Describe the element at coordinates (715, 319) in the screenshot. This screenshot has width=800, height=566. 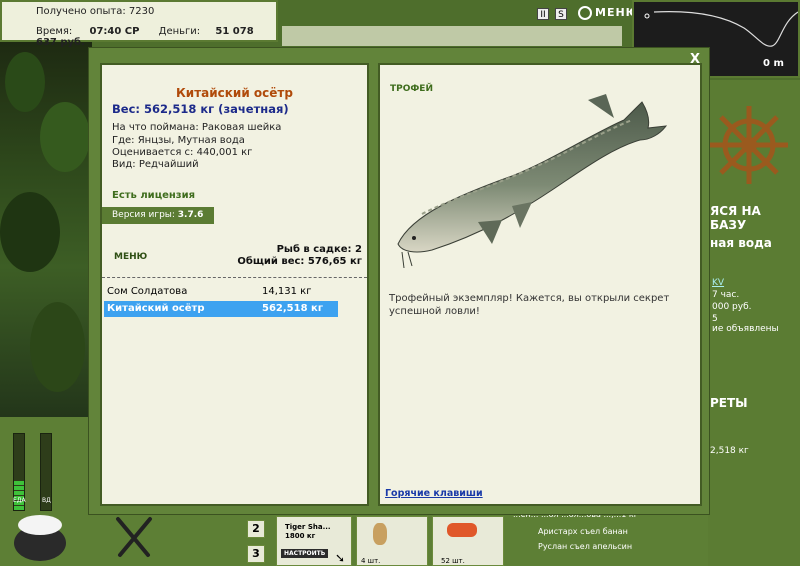
I see `info-line-3: 5` at that location.